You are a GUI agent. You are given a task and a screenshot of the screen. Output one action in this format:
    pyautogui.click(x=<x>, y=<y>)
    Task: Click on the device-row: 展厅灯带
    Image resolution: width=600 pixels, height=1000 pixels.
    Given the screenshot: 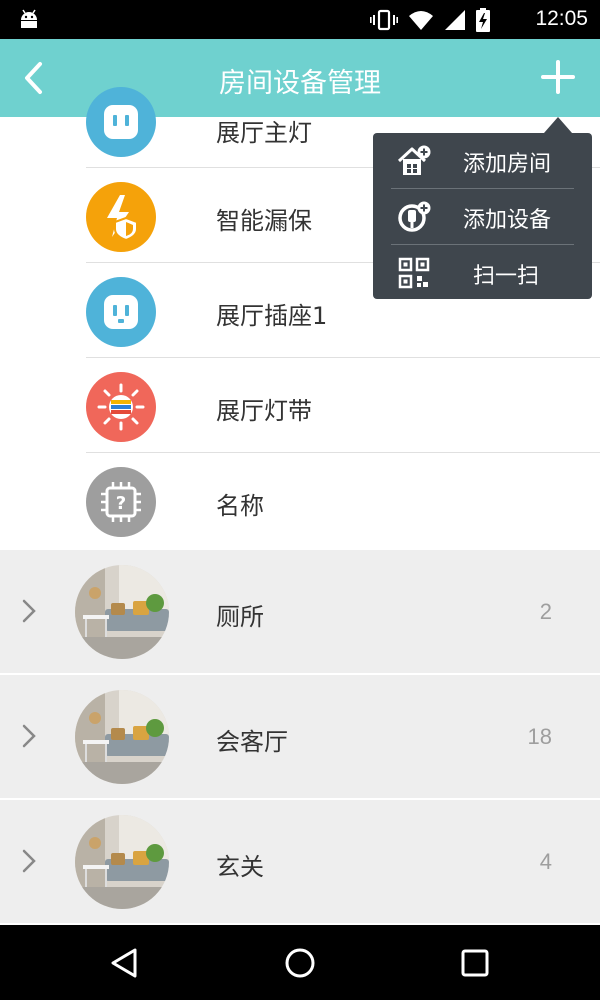 What is the action you would take?
    pyautogui.click(x=300, y=405)
    